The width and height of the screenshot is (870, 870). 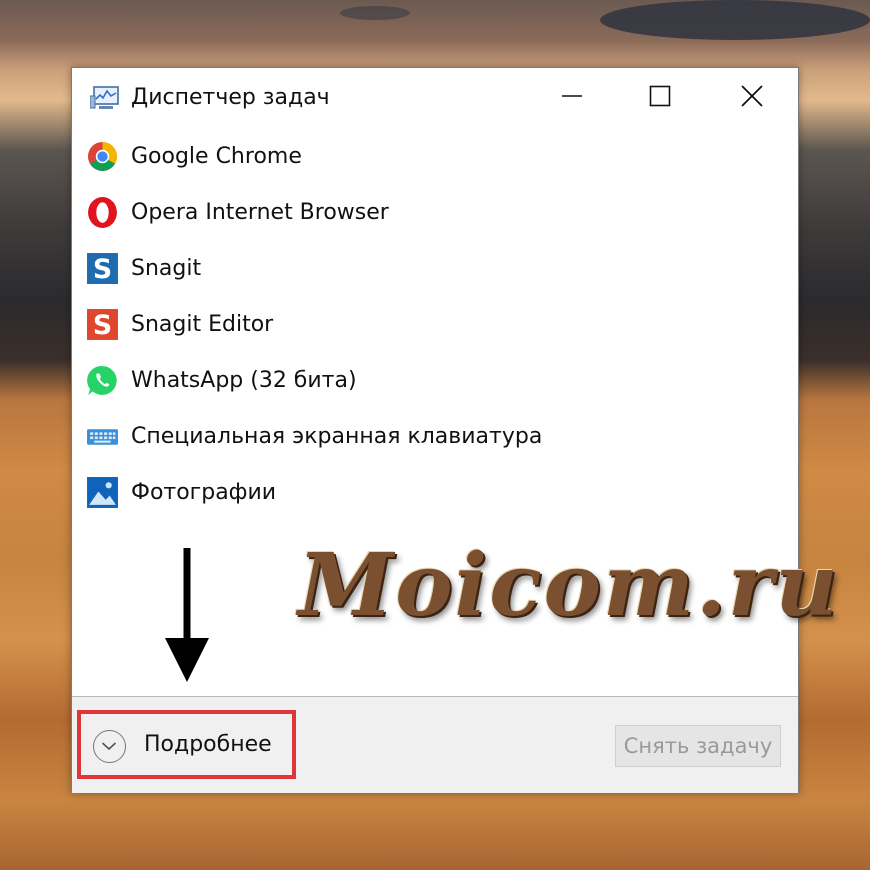 I want to click on snagit-icon: S, so click(x=102, y=269).